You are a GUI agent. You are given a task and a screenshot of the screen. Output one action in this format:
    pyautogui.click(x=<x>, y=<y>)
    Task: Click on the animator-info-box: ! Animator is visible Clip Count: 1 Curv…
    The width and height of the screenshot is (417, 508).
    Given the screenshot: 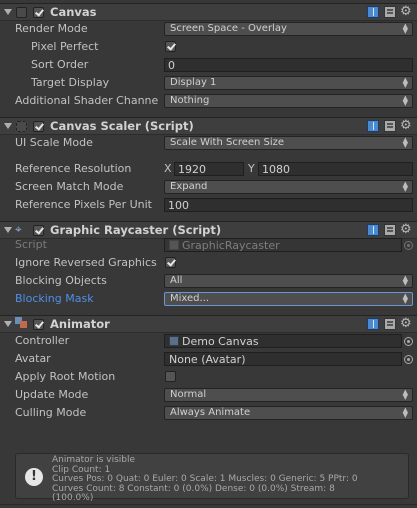 What is the action you would take?
    pyautogui.click(x=212, y=478)
    